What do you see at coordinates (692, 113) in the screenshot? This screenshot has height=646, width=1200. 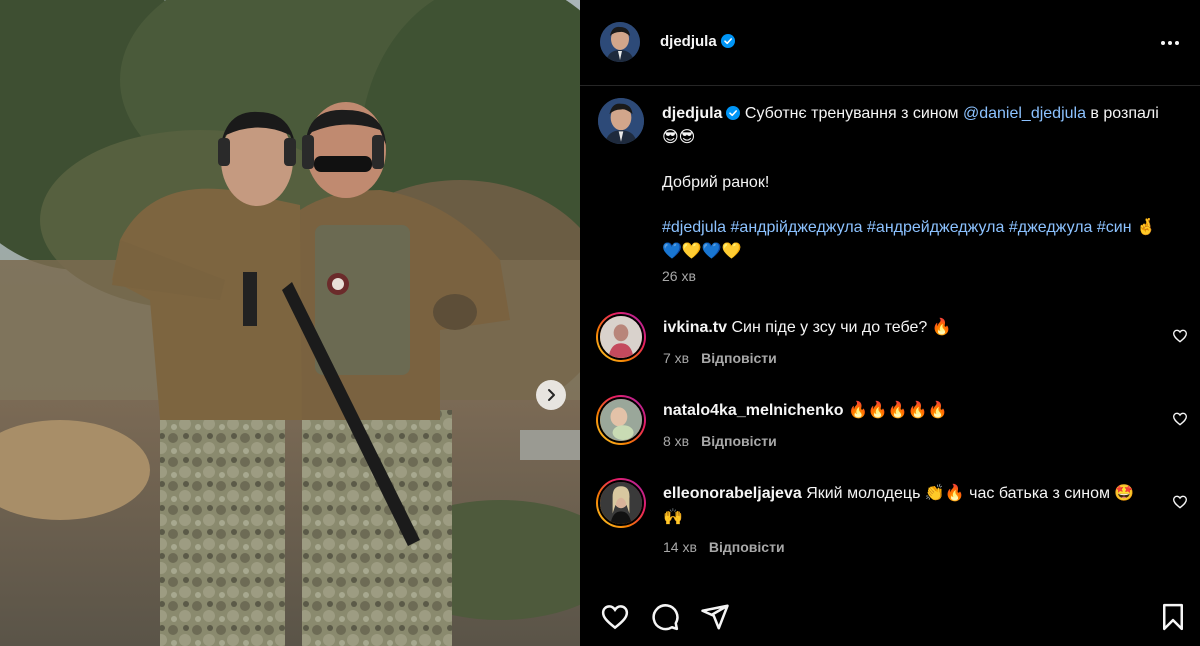 I see `caption-username: djedjula` at bounding box center [692, 113].